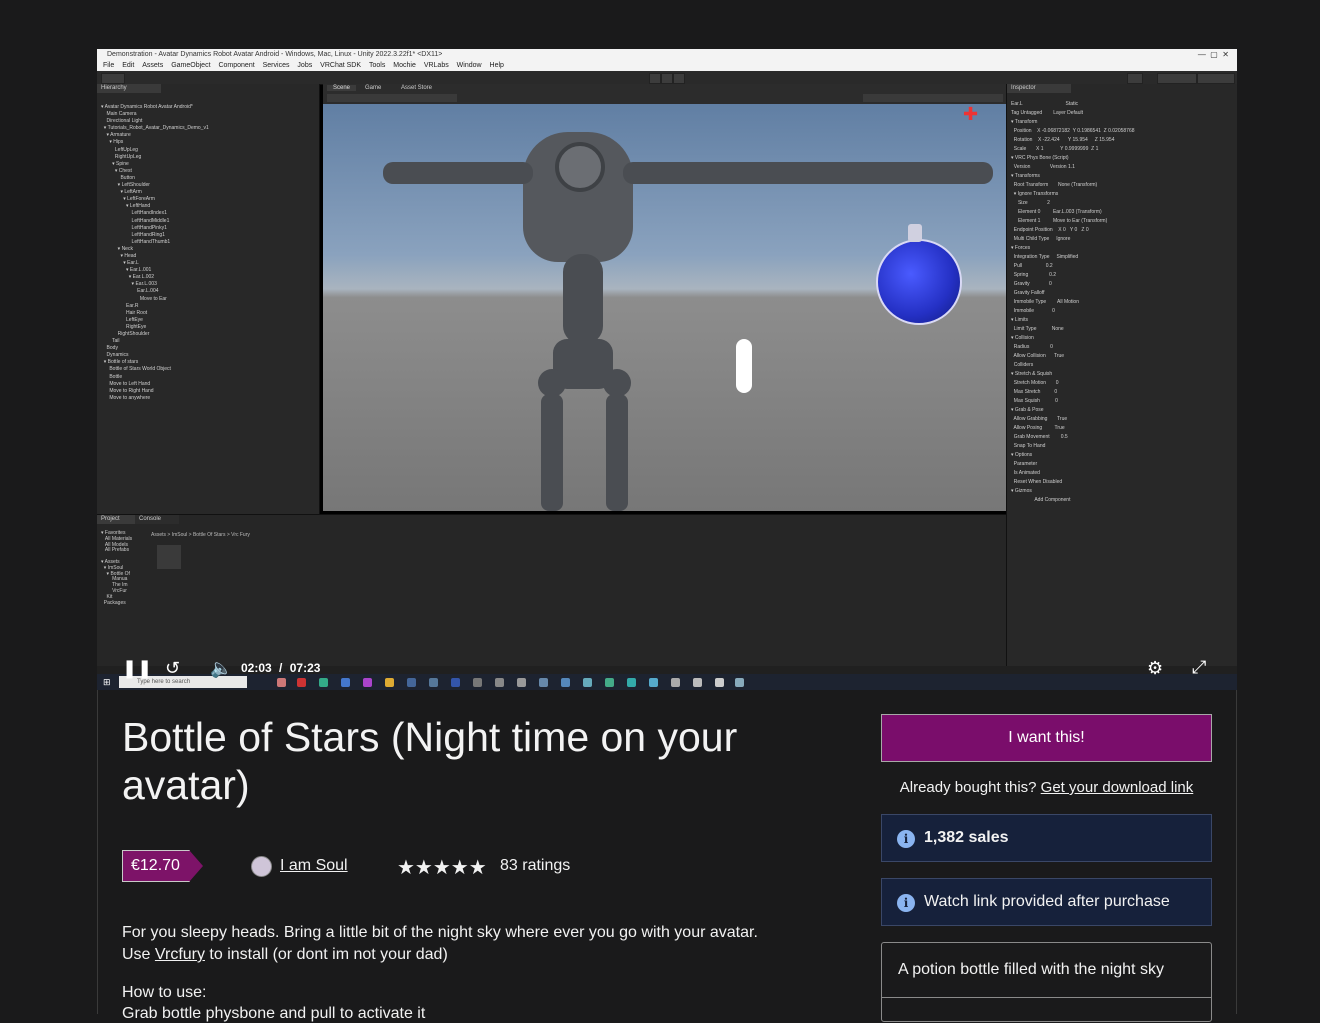  I want to click on i-want-this-button: I want this!, so click(1046, 738).